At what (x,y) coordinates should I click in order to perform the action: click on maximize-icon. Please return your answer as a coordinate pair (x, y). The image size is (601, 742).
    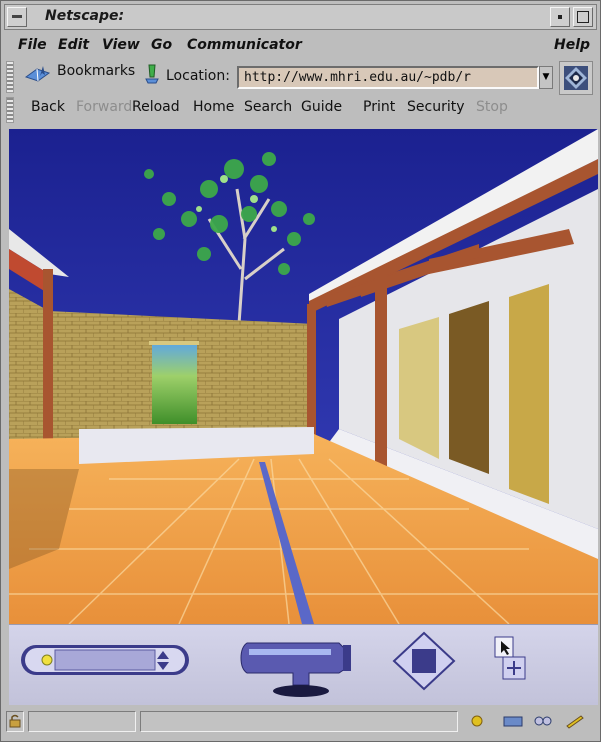
    Looking at the image, I should click on (583, 17).